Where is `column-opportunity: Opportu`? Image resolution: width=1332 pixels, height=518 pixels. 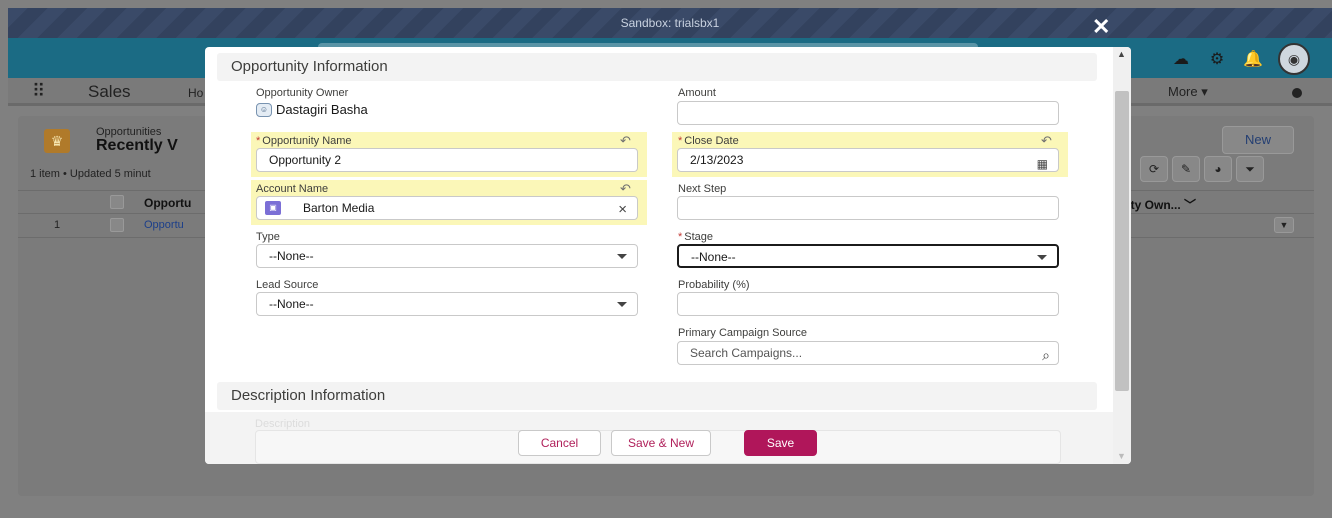 column-opportunity: Opportu is located at coordinates (167, 203).